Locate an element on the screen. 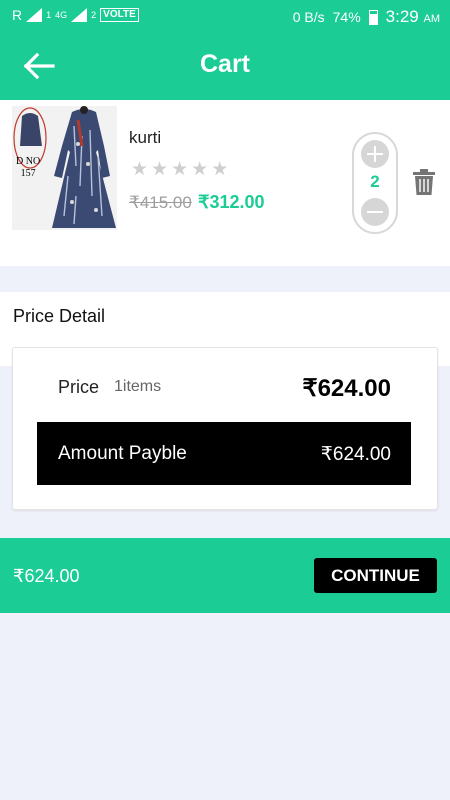 The height and width of the screenshot is (800, 450). image-label-line1: D NO is located at coordinates (28, 161).